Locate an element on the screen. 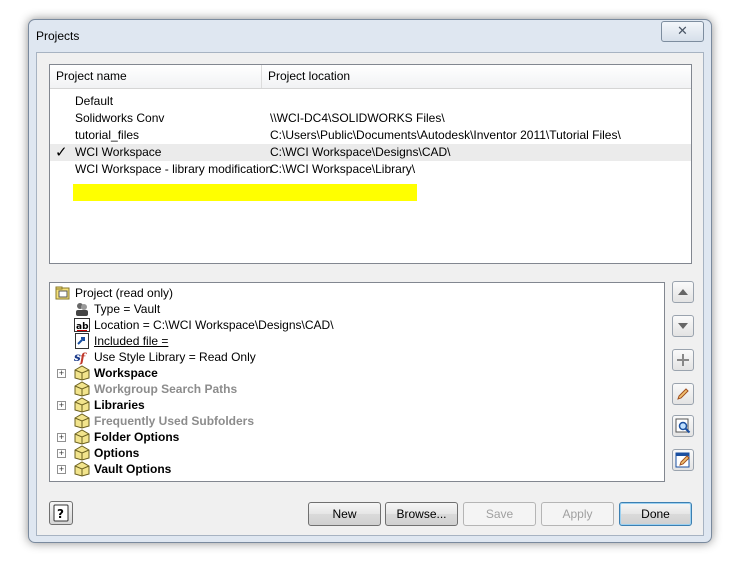 This screenshot has height=568, width=740. section-label: Frequently Used Subfolders is located at coordinates (174, 421).